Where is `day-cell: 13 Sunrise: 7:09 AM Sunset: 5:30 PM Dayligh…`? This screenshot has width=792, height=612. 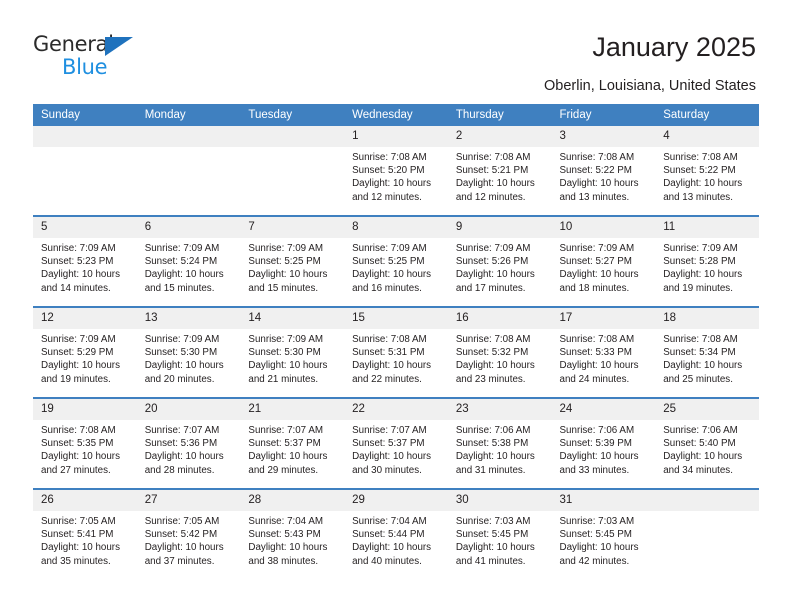
day-cell: 13 Sunrise: 7:09 AM Sunset: 5:30 PM Dayligh… is located at coordinates (188, 352).